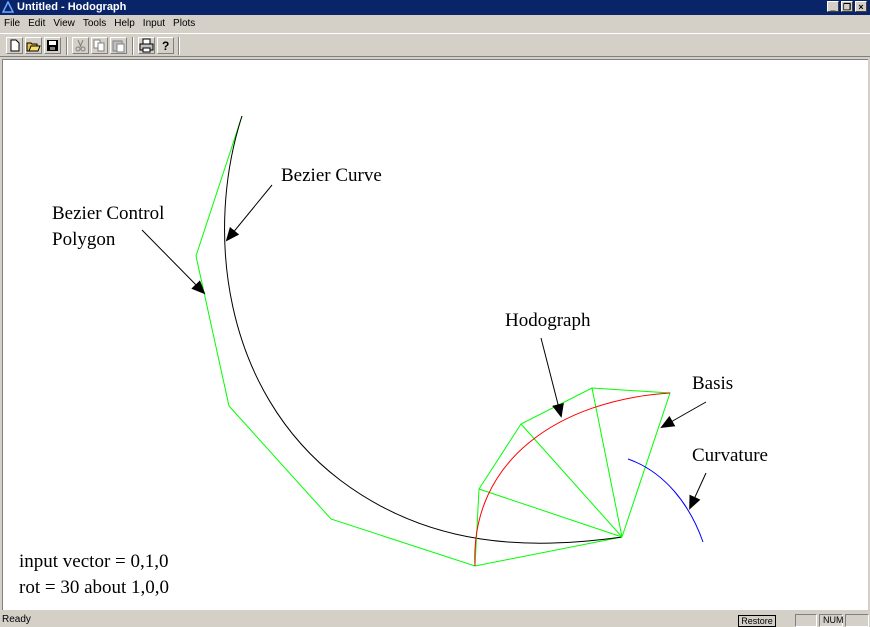  Describe the element at coordinates (665, 500) in the screenshot. I see `curvature-curve` at that location.